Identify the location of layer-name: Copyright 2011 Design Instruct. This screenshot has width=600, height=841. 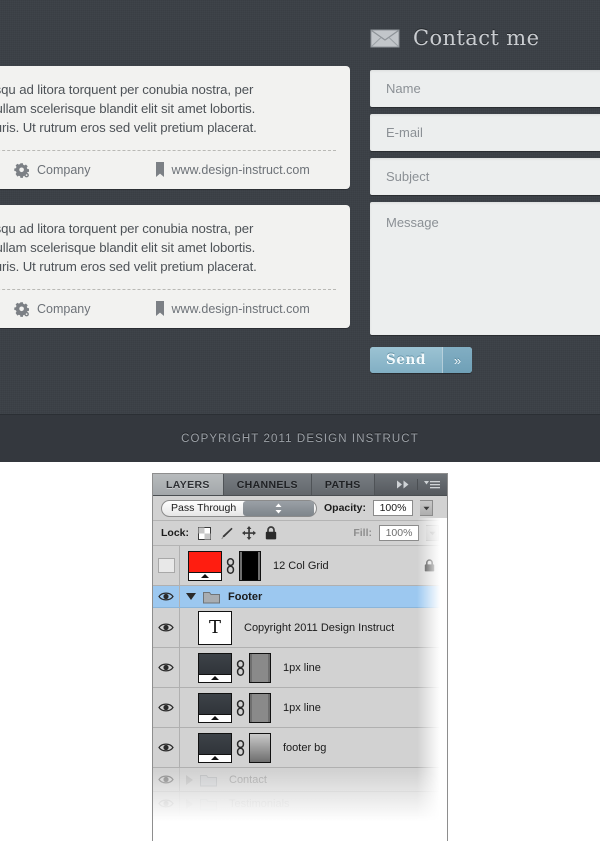
(319, 627).